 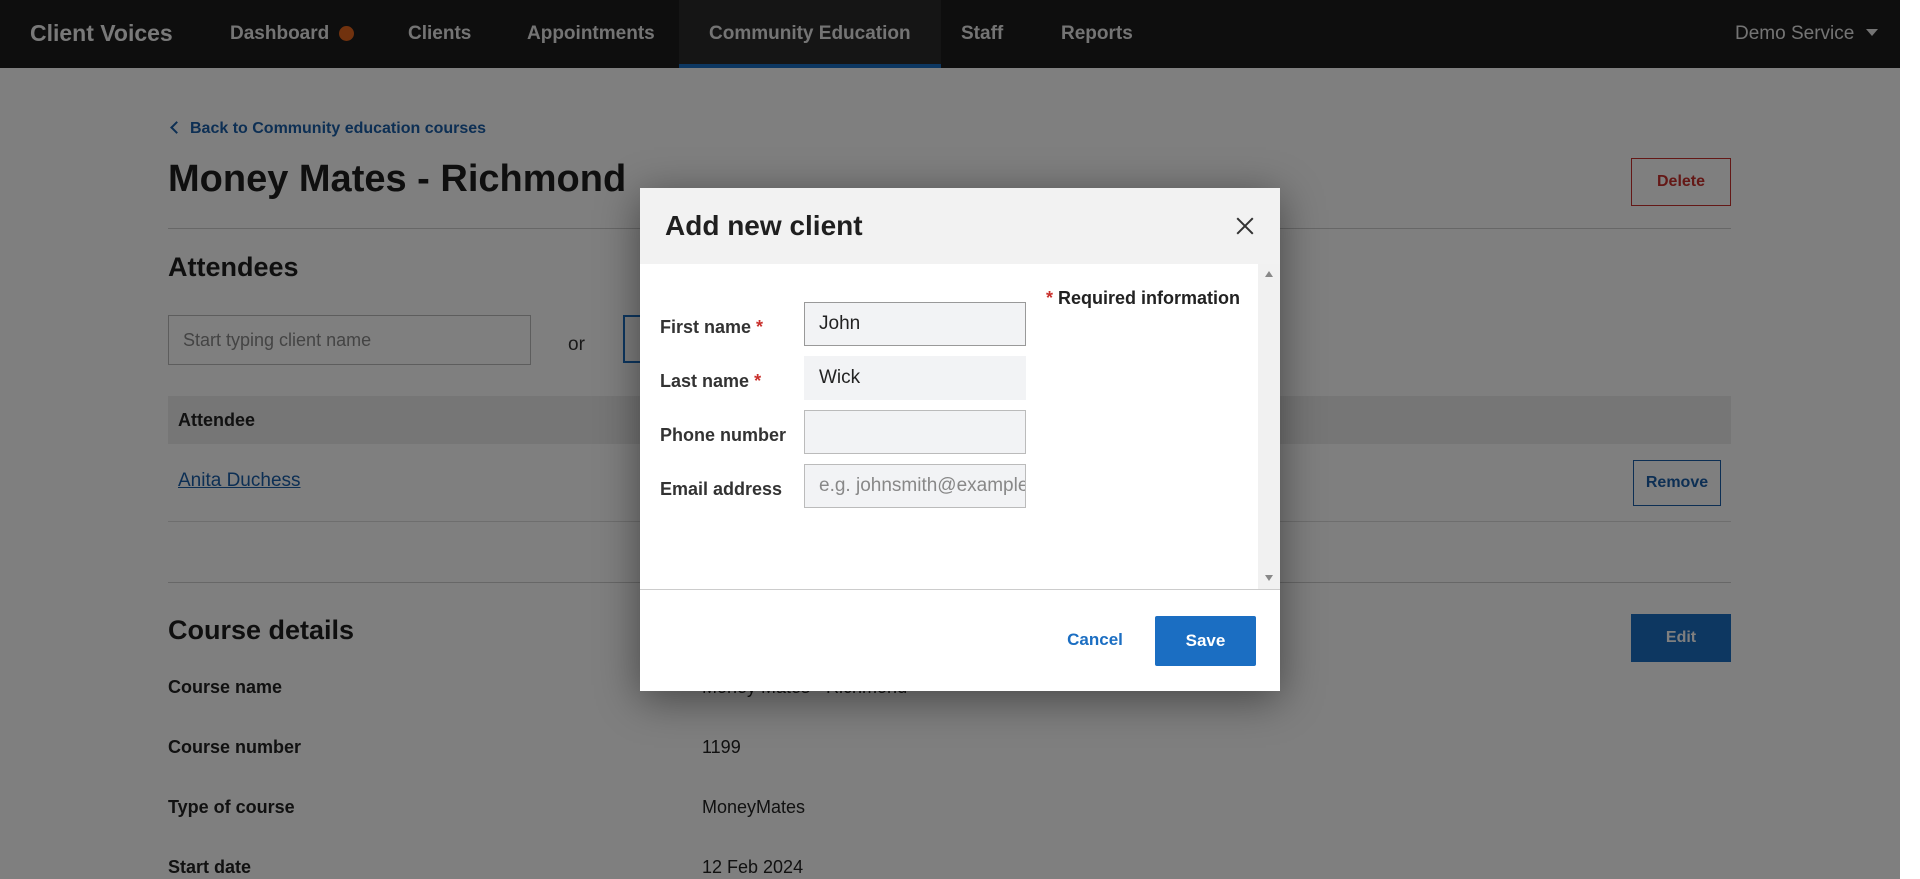 I want to click on last-name-label: Last name *, so click(x=710, y=381).